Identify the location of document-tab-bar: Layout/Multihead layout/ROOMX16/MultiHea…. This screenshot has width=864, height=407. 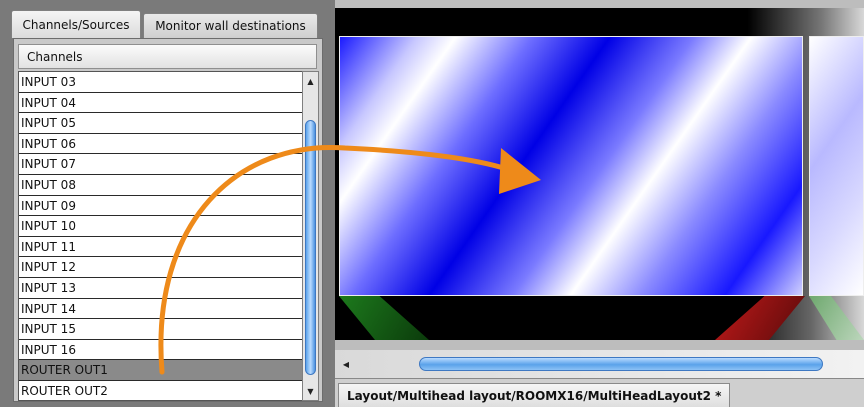
(599, 392).